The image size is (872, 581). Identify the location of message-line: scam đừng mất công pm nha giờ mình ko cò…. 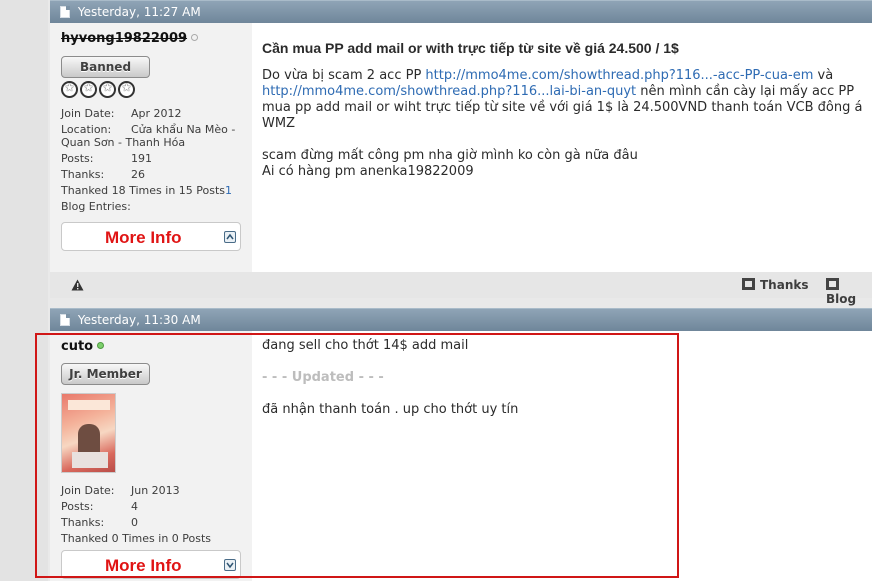
(450, 155).